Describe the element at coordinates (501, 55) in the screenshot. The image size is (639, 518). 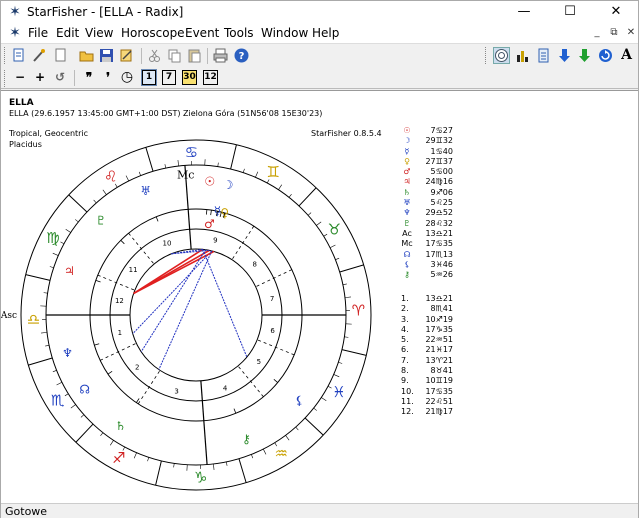
I see `wheel-view-icon` at that location.